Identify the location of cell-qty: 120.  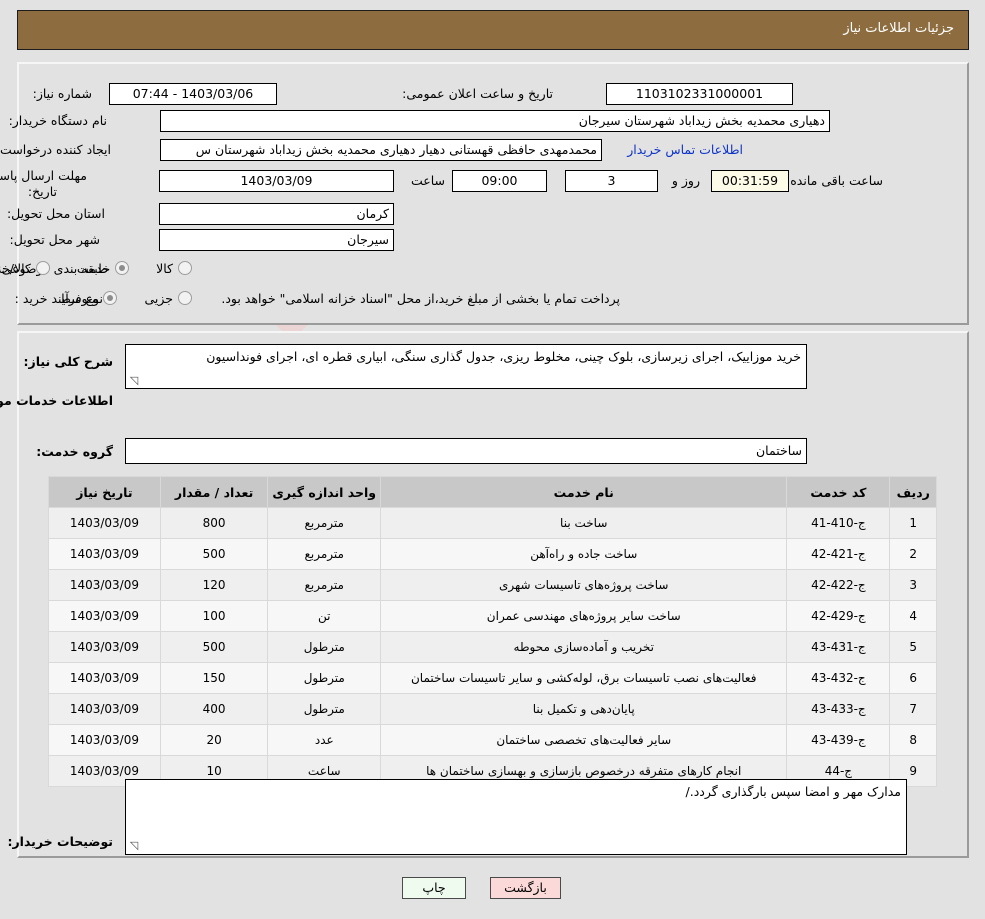
(214, 585).